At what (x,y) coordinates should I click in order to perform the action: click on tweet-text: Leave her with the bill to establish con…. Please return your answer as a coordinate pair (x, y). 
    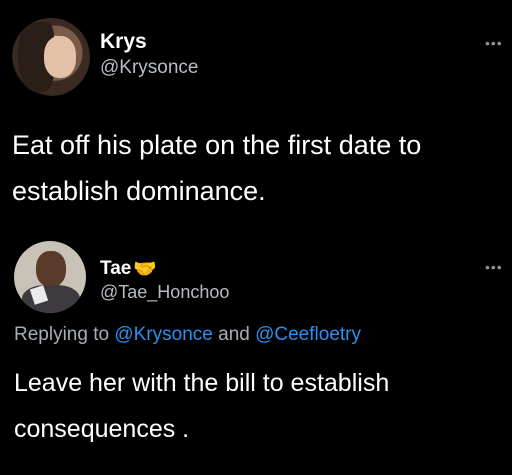
    Looking at the image, I should click on (202, 406).